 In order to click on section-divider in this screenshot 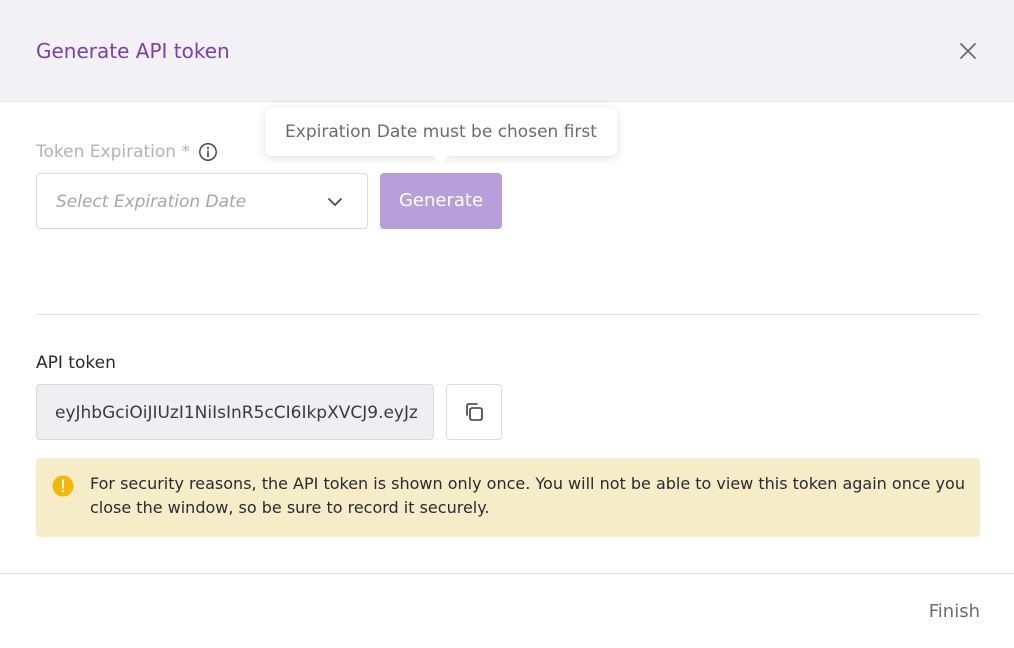, I will do `click(508, 314)`.